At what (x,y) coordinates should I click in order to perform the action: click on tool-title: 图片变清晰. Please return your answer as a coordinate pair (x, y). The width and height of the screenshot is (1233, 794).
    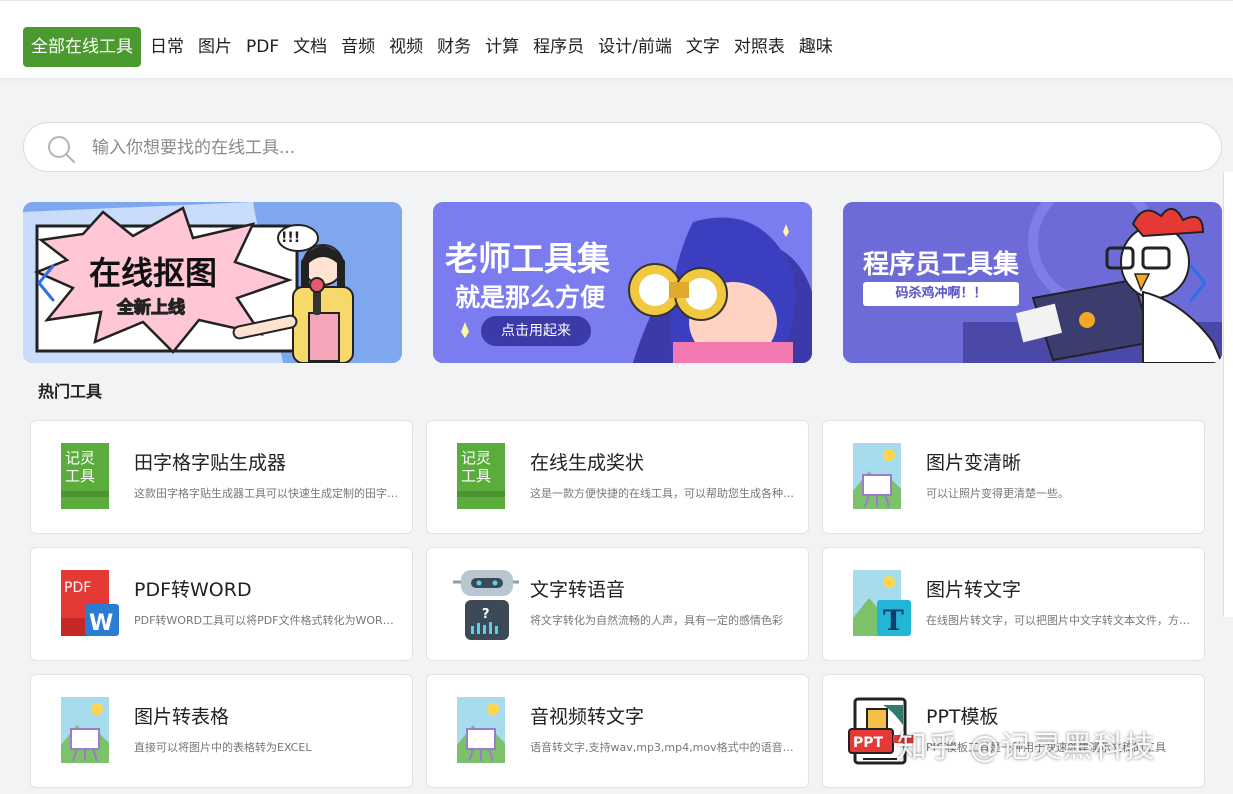
    Looking at the image, I should click on (974, 463).